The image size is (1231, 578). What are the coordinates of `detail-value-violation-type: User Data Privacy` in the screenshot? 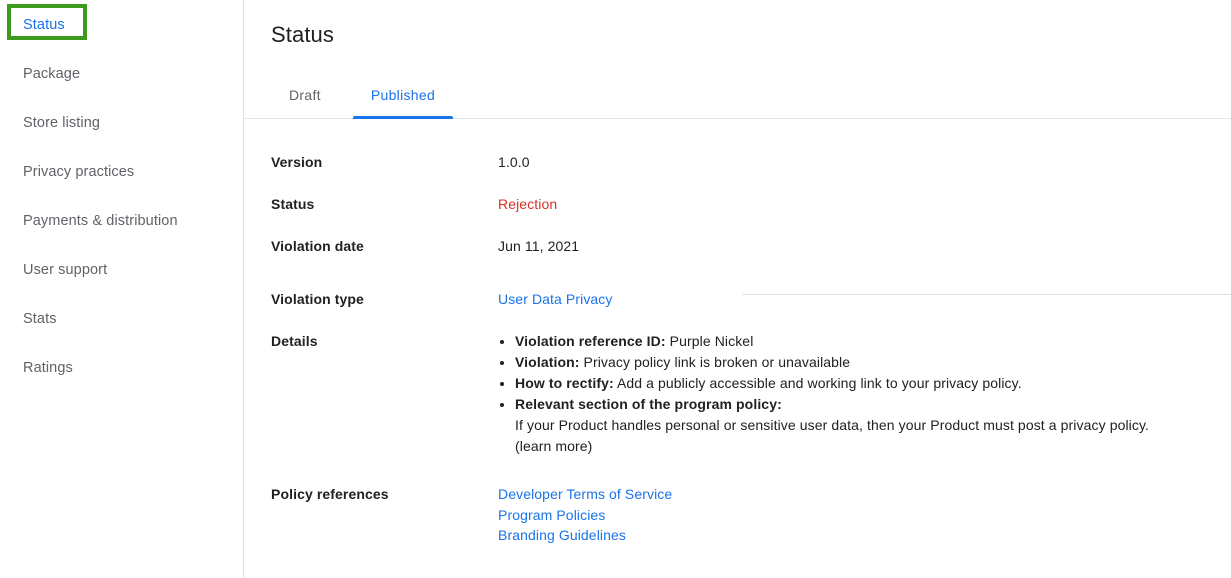 It's located at (555, 299).